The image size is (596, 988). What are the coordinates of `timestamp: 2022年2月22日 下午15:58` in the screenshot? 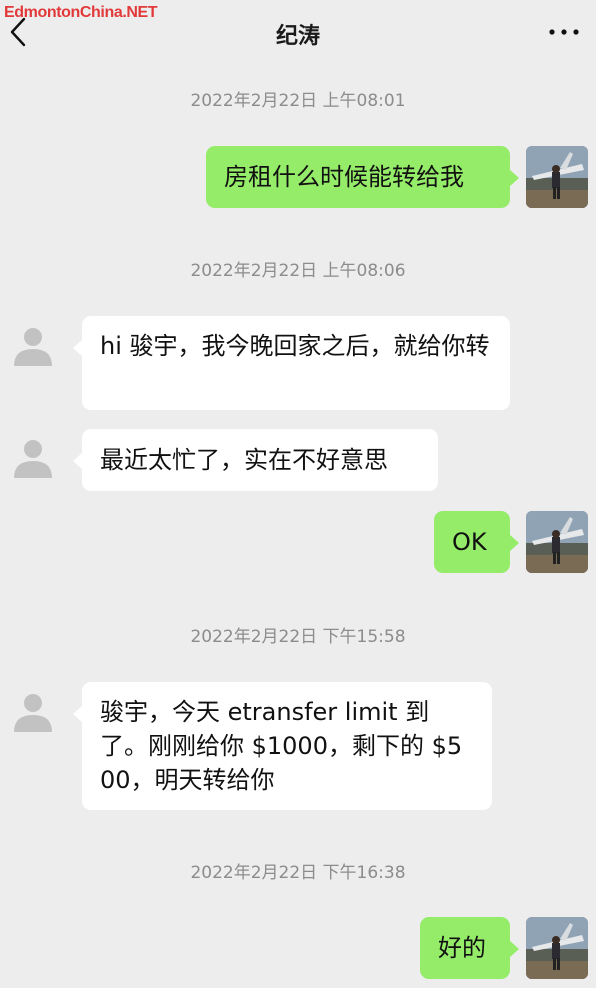 It's located at (298, 637).